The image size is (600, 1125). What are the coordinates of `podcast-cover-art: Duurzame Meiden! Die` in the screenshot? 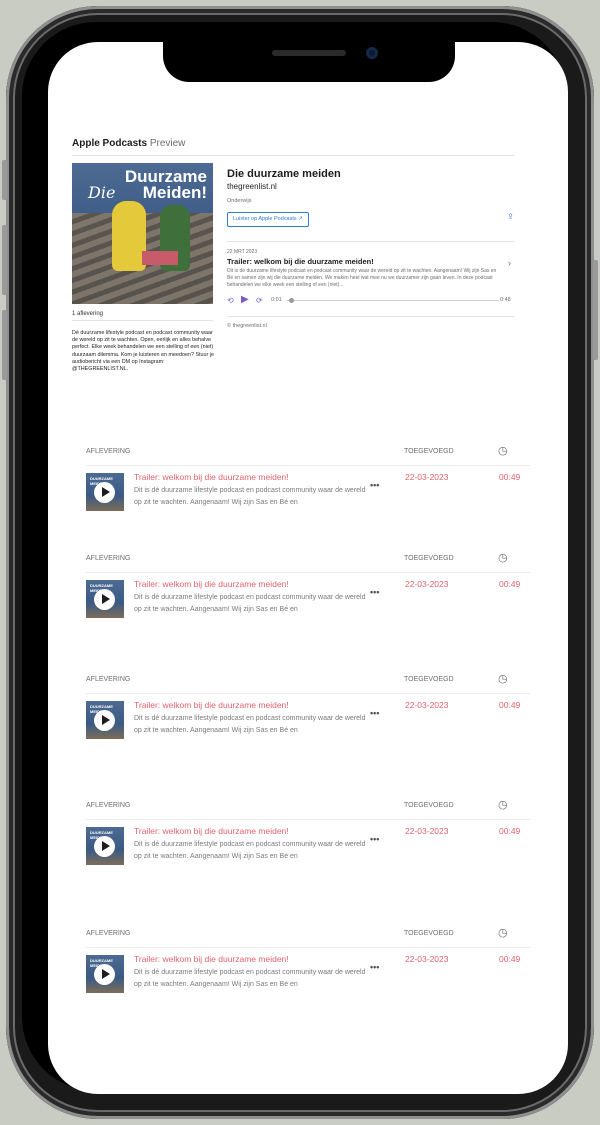 It's located at (142, 233).